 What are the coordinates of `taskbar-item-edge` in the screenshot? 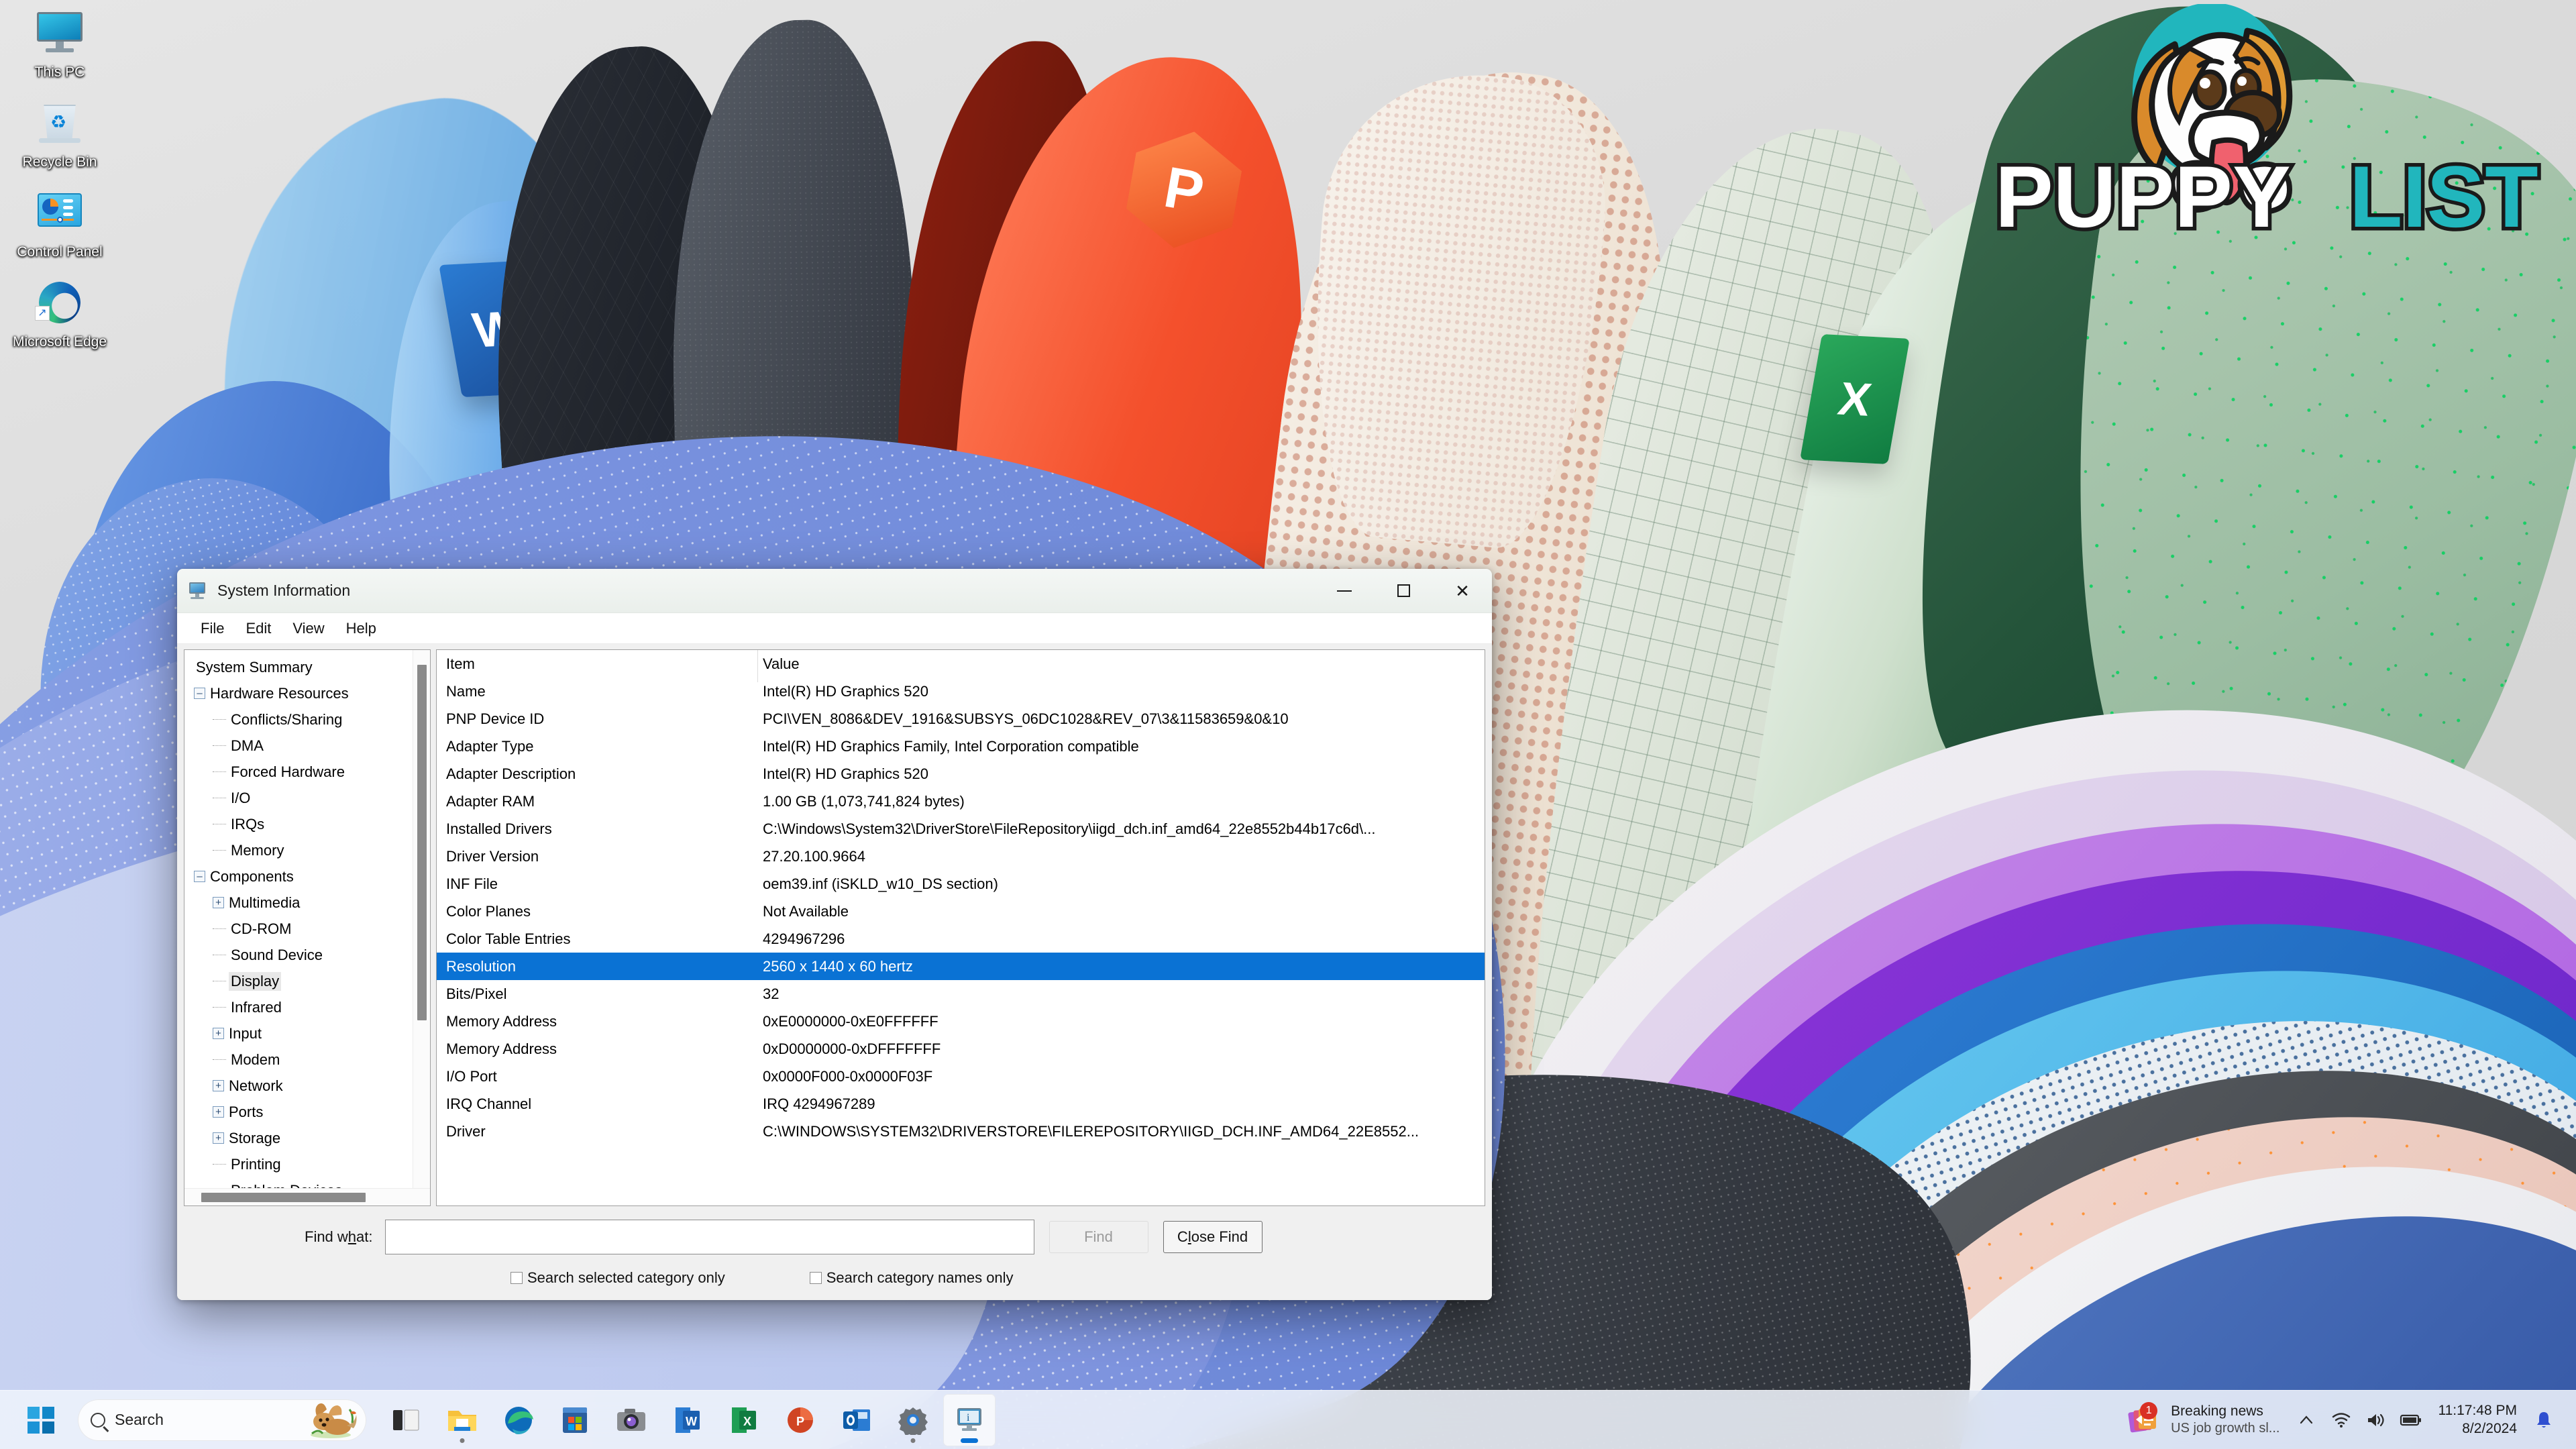 It's located at (518, 1420).